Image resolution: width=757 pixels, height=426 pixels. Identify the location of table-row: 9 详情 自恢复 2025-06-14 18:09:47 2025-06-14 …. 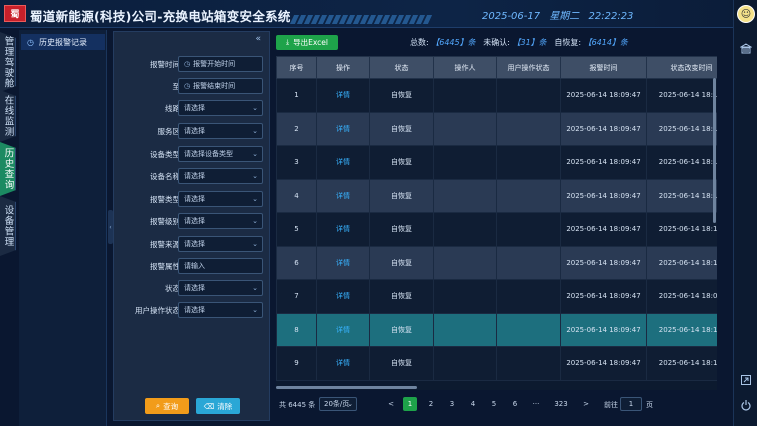
(496, 363).